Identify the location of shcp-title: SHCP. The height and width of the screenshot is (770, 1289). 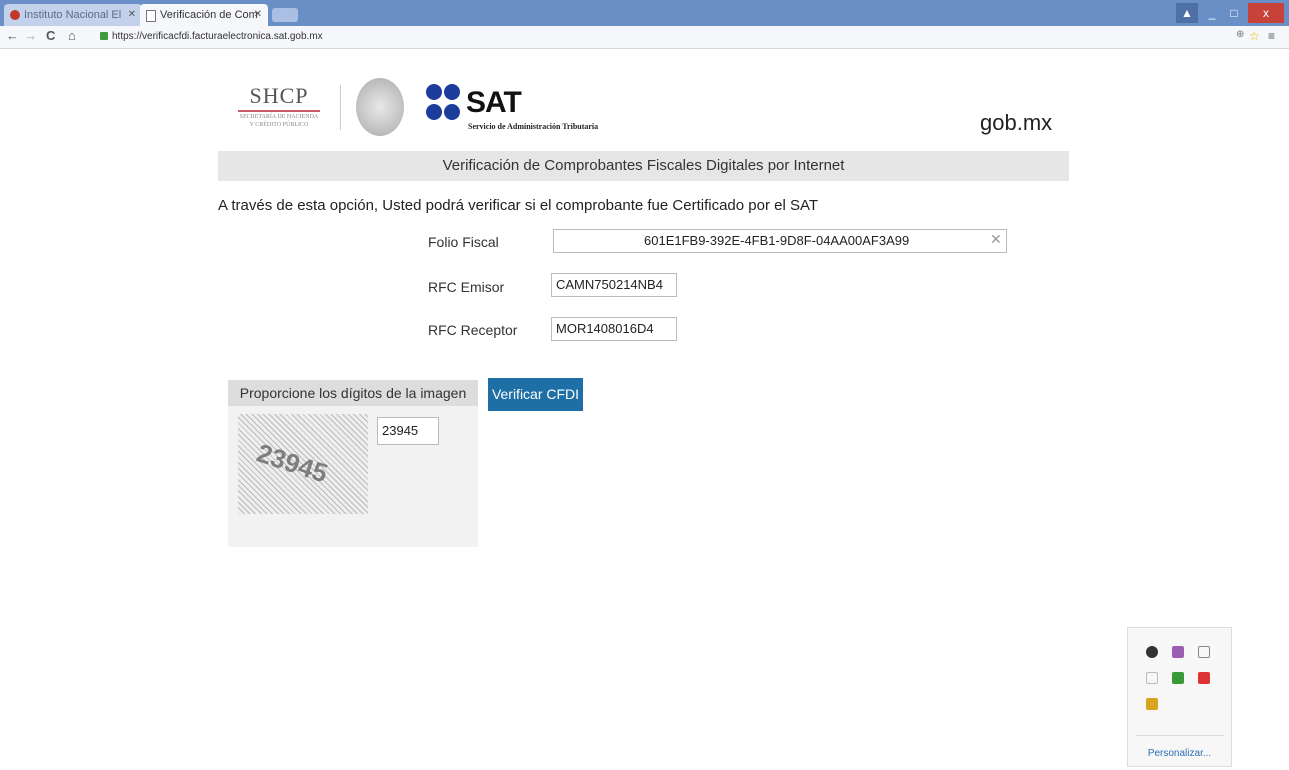
(279, 95).